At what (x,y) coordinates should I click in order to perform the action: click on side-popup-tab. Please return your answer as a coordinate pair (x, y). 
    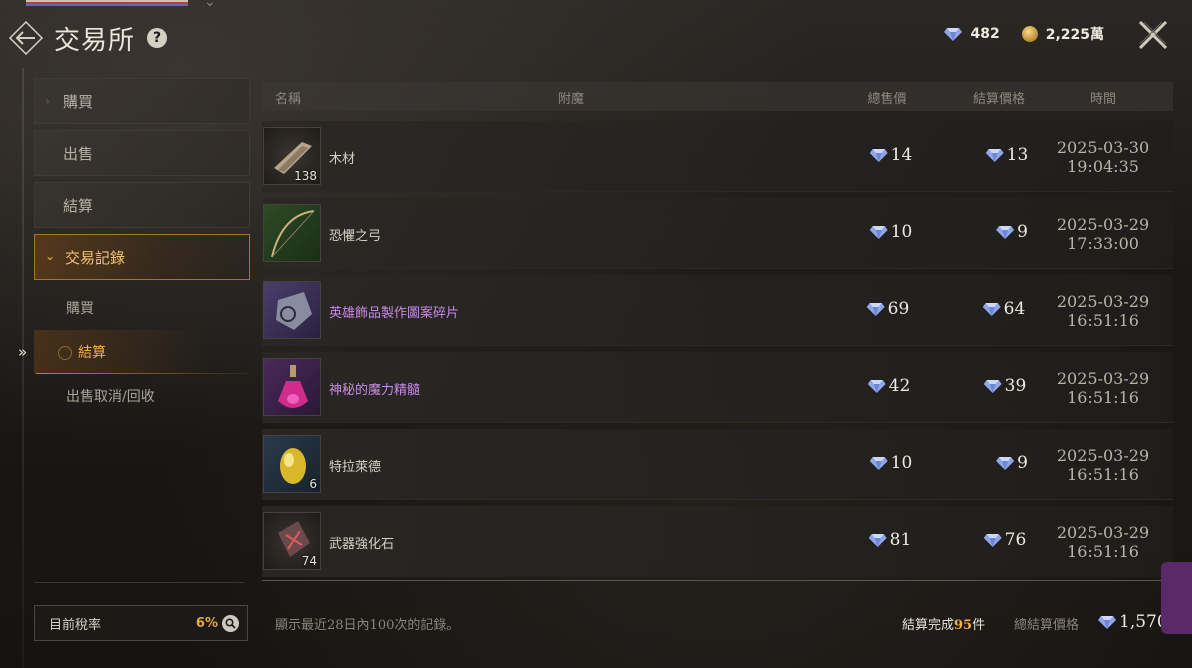
    Looking at the image, I should click on (1176, 598).